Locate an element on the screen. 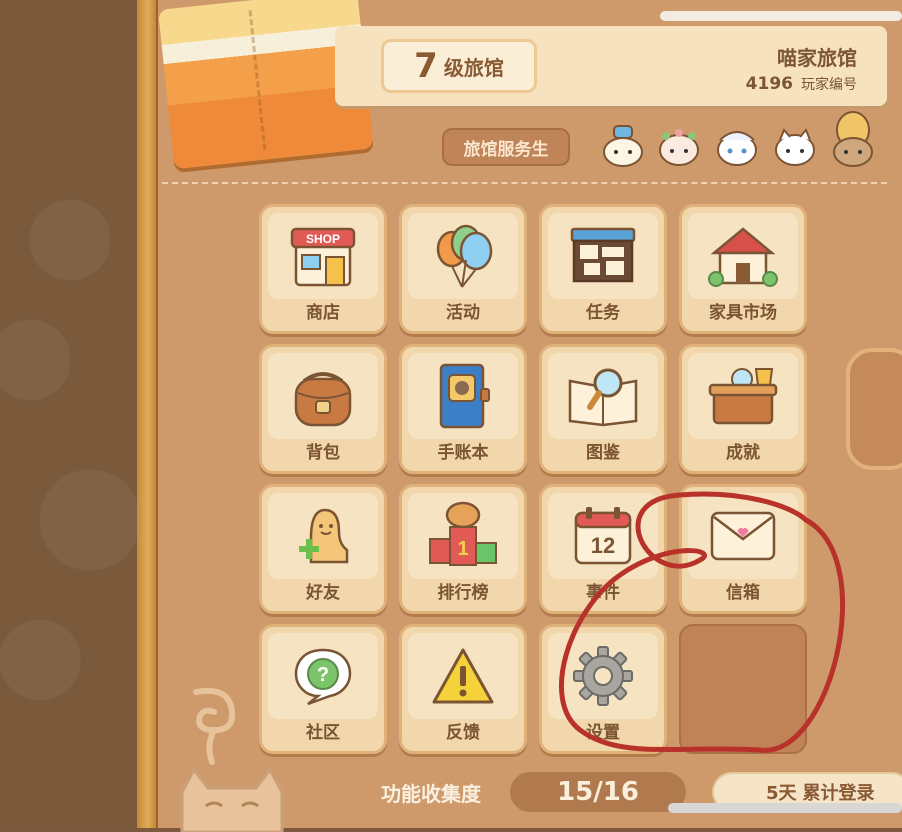 This screenshot has height=832, width=902. encyclopedia-icon is located at coordinates (603, 397).